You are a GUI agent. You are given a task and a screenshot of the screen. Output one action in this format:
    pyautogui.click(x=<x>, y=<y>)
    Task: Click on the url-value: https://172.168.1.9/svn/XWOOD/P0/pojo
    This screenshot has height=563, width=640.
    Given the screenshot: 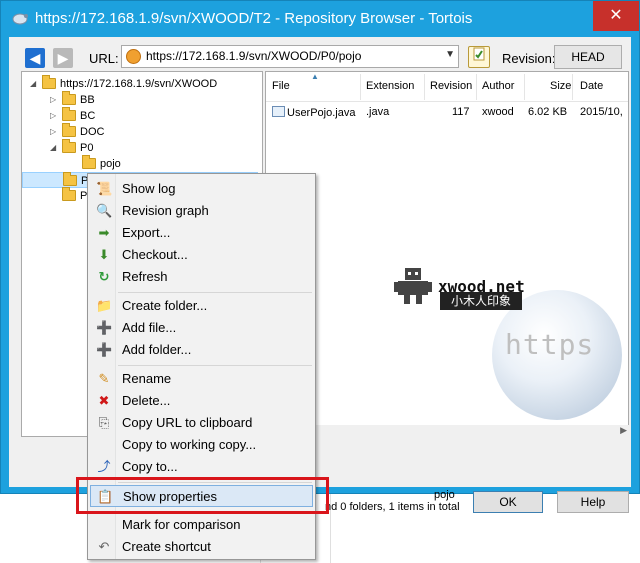 What is the action you would take?
    pyautogui.click(x=253, y=56)
    